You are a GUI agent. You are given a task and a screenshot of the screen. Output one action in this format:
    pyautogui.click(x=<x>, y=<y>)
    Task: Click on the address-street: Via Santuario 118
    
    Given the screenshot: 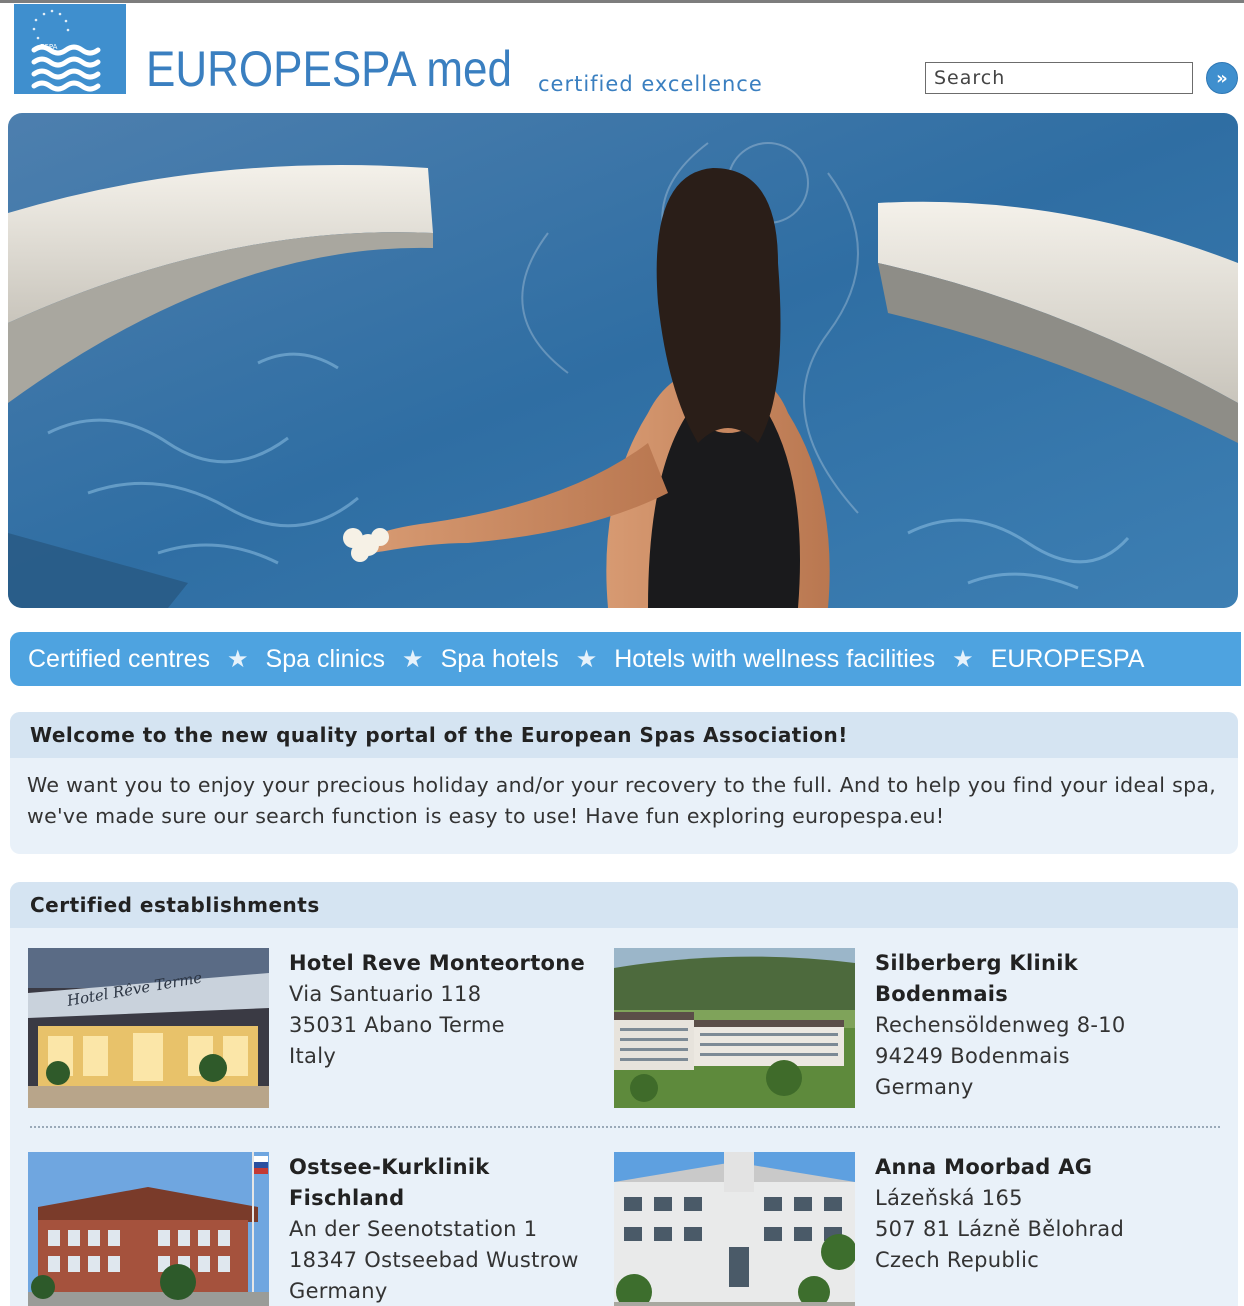 What is the action you would take?
    pyautogui.click(x=385, y=994)
    